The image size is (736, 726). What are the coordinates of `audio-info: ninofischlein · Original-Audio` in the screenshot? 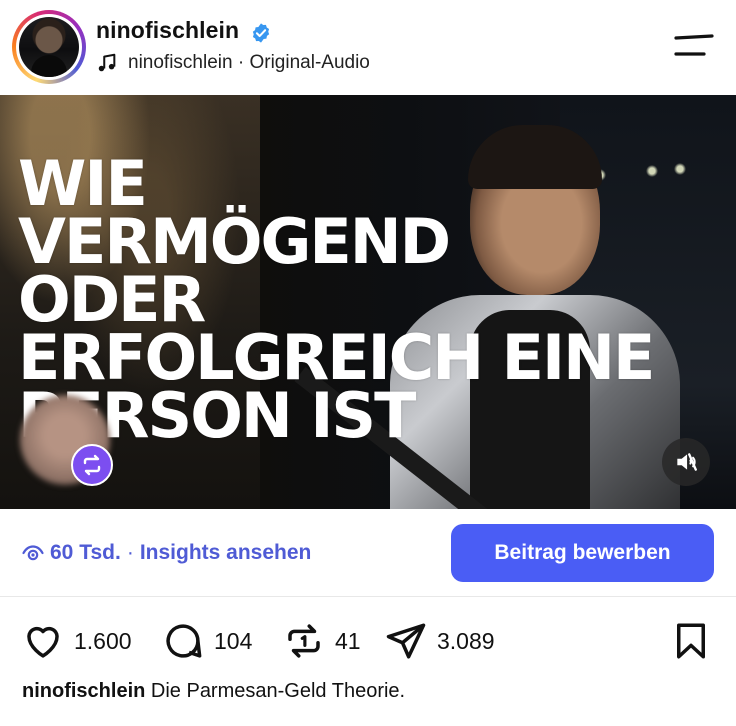 It's located at (233, 63).